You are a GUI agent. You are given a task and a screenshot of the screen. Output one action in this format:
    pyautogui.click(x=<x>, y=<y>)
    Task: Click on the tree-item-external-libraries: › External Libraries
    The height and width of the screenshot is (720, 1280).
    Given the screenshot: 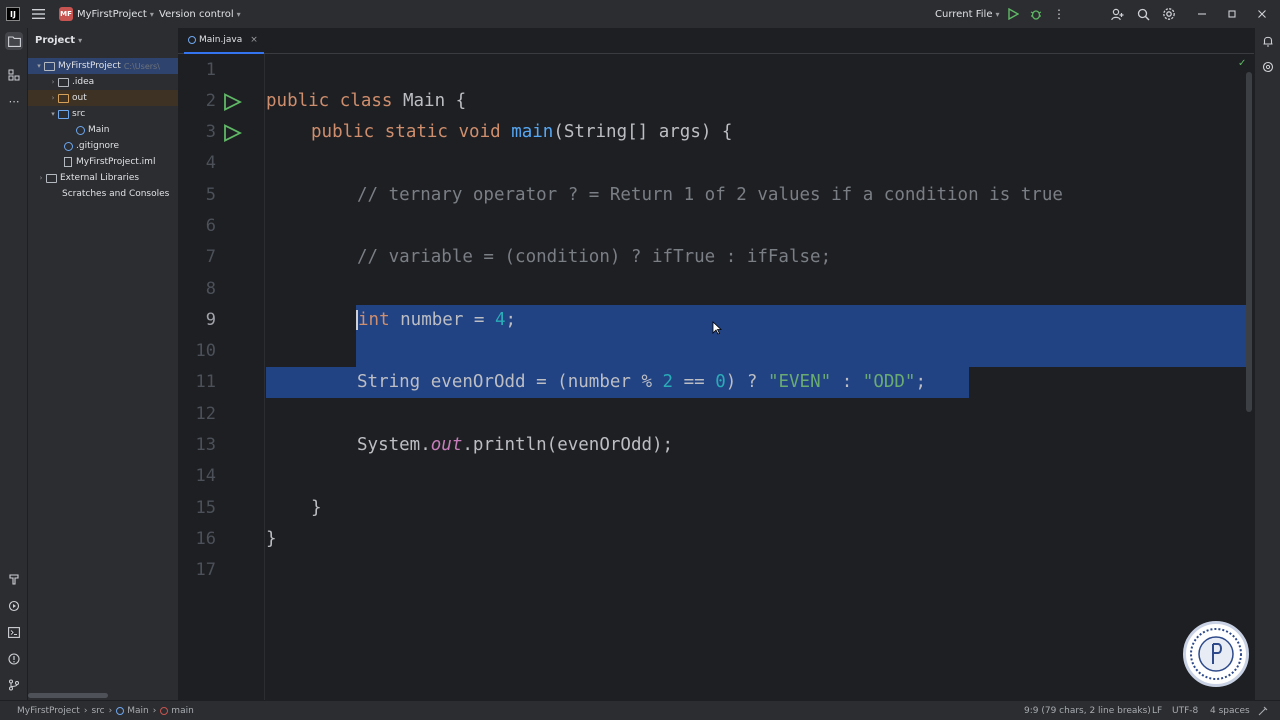 What is the action you would take?
    pyautogui.click(x=103, y=178)
    